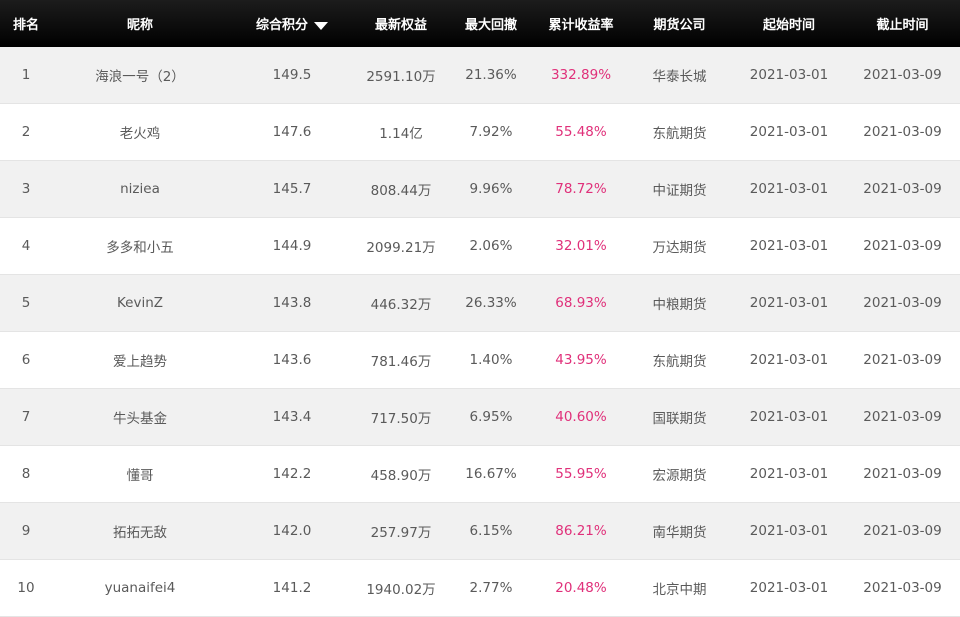 The image size is (960, 617). Describe the element at coordinates (400, 25) in the screenshot. I see `header-equity: 最新权益` at that location.